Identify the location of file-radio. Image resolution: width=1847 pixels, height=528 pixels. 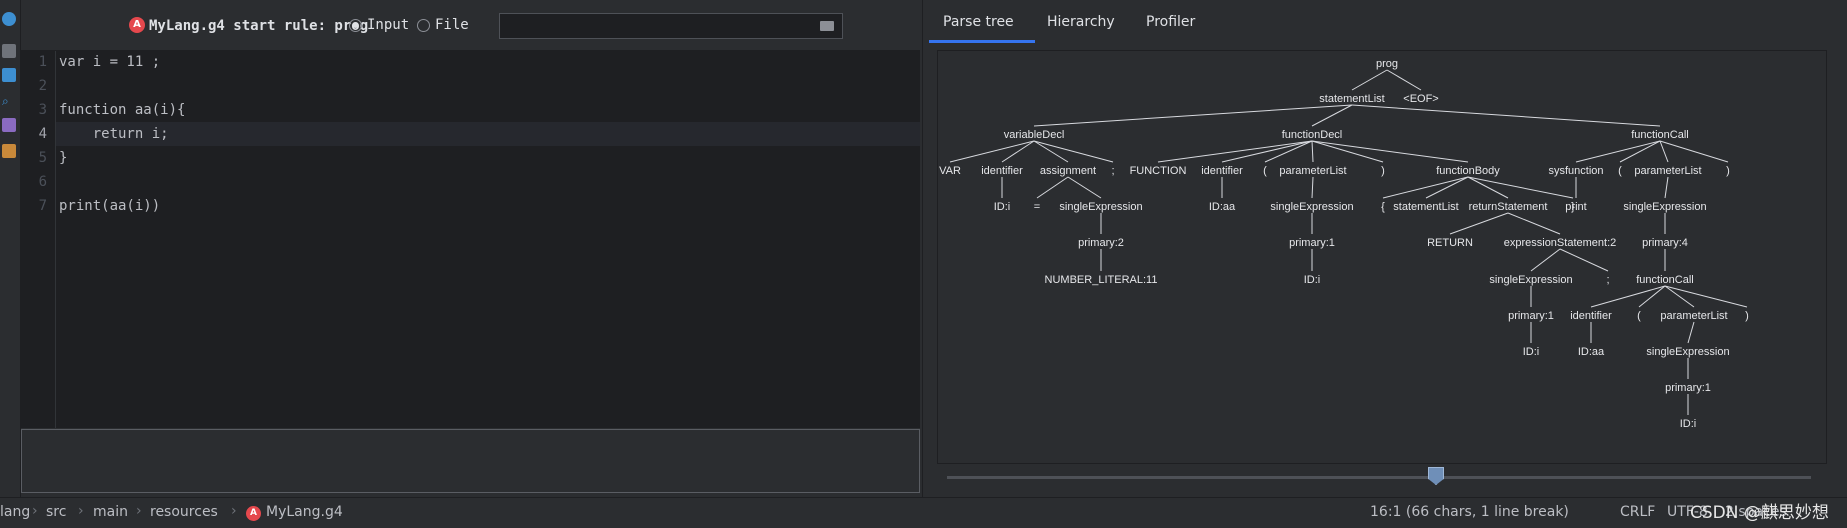
(423, 25).